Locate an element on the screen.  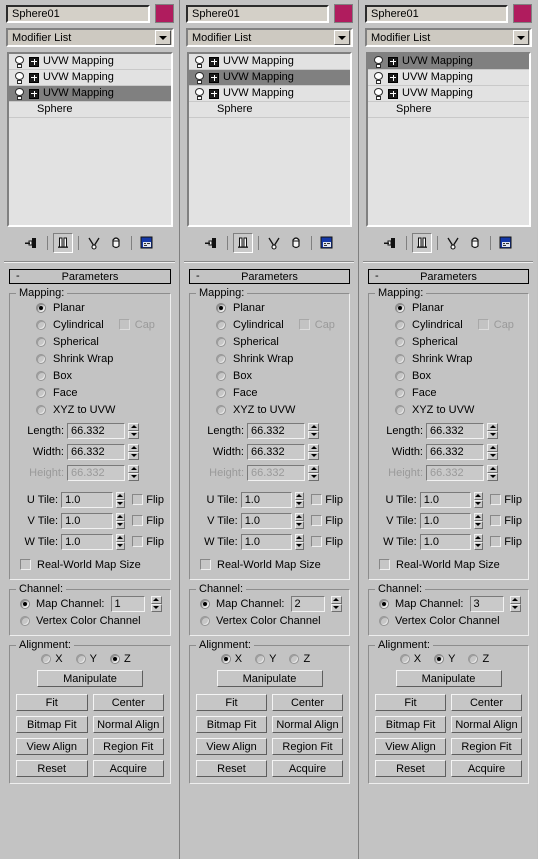
chevron-down-icon is located at coordinates (163, 37).